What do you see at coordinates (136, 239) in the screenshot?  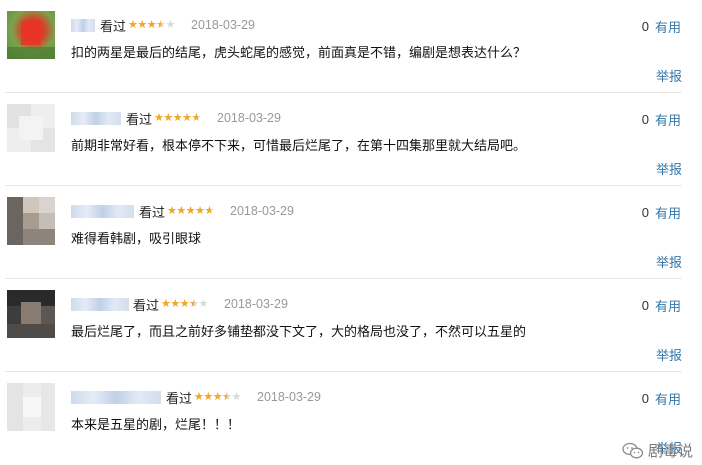 I see `review-text: 难得看韩剧，吸引眼球` at bounding box center [136, 239].